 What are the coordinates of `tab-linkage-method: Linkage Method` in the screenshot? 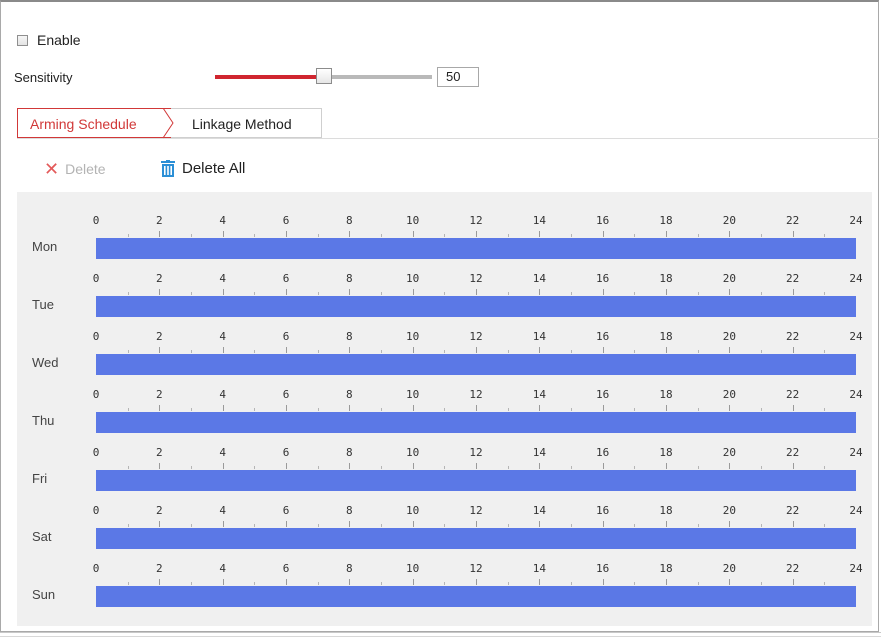 It's located at (246, 123).